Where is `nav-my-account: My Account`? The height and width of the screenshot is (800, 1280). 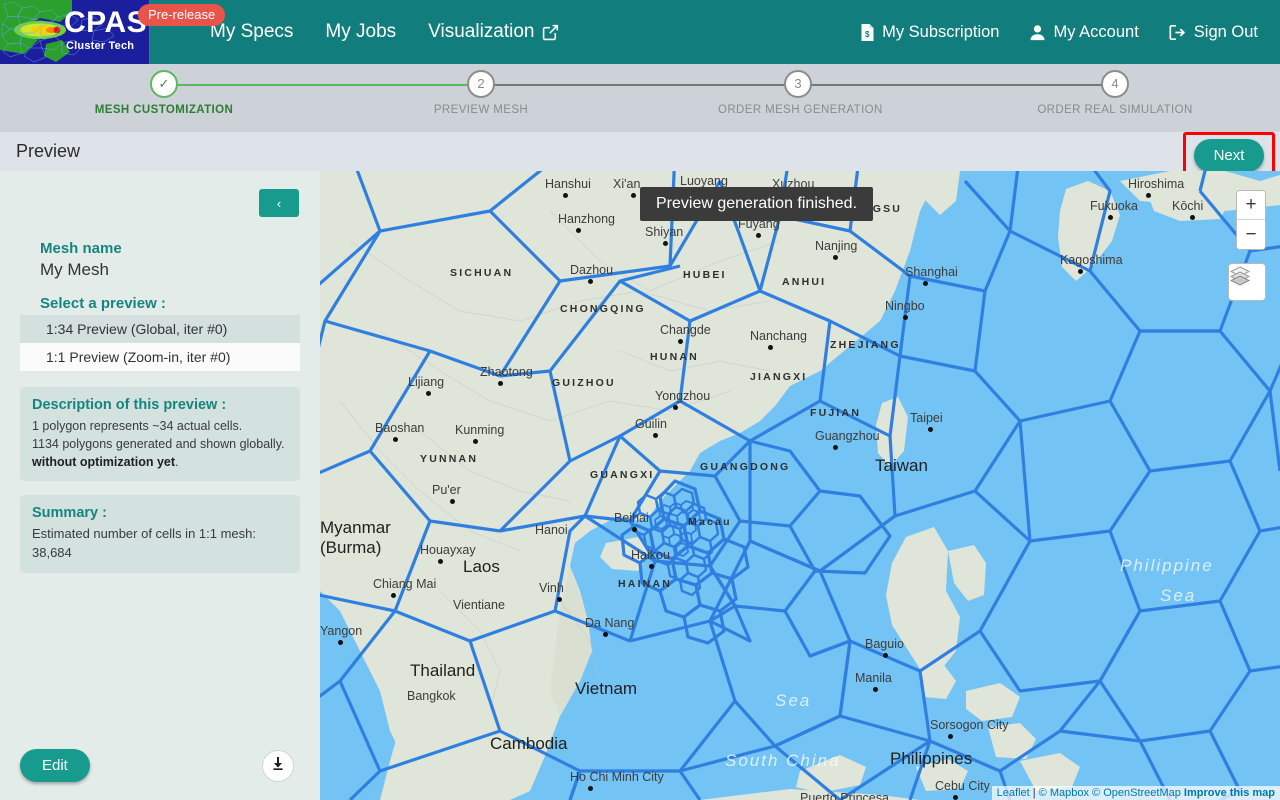 nav-my-account: My Account is located at coordinates (1084, 32).